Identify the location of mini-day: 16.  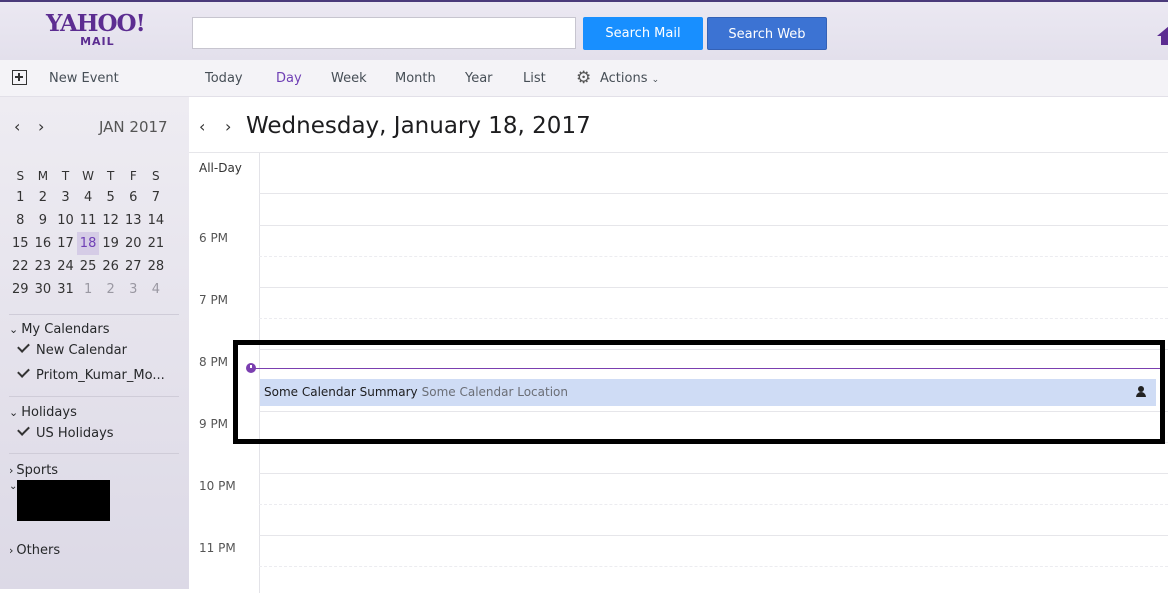
(43, 243).